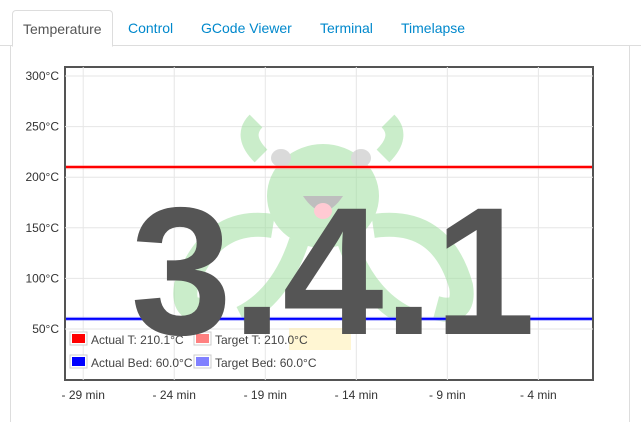  What do you see at coordinates (174, 395) in the screenshot?
I see `x-tick-label: - 24 min` at bounding box center [174, 395].